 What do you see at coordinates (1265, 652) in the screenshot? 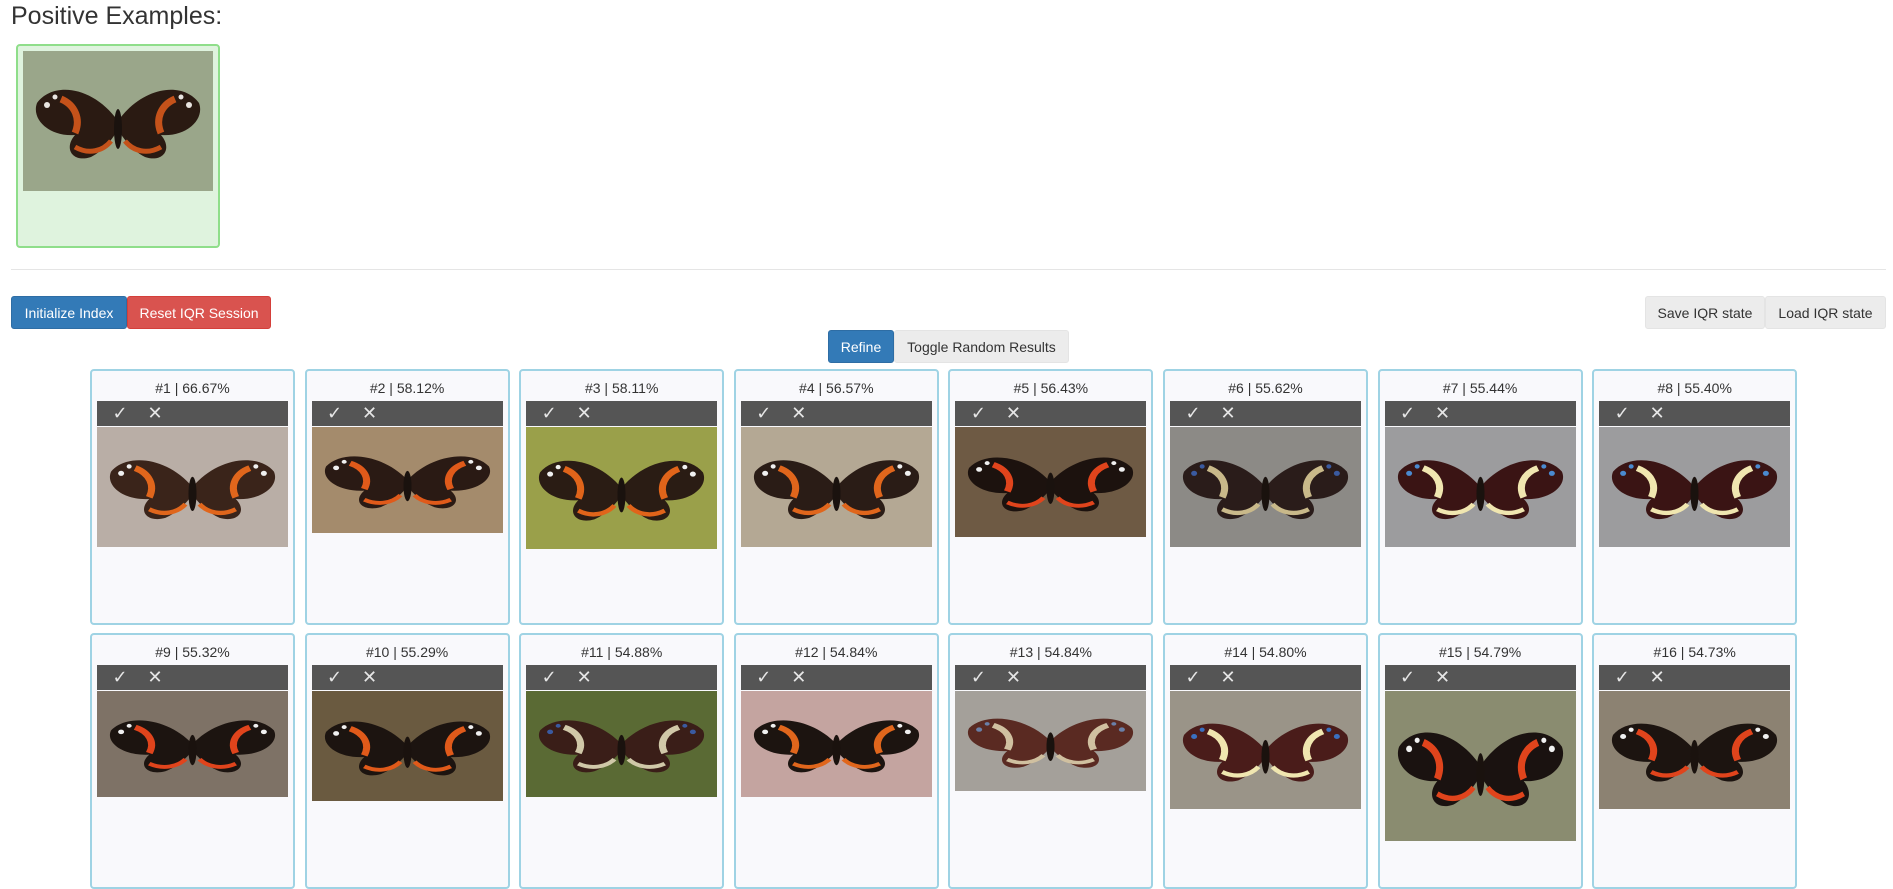
I see `result-rank-score: #14 | 54.80%` at bounding box center [1265, 652].